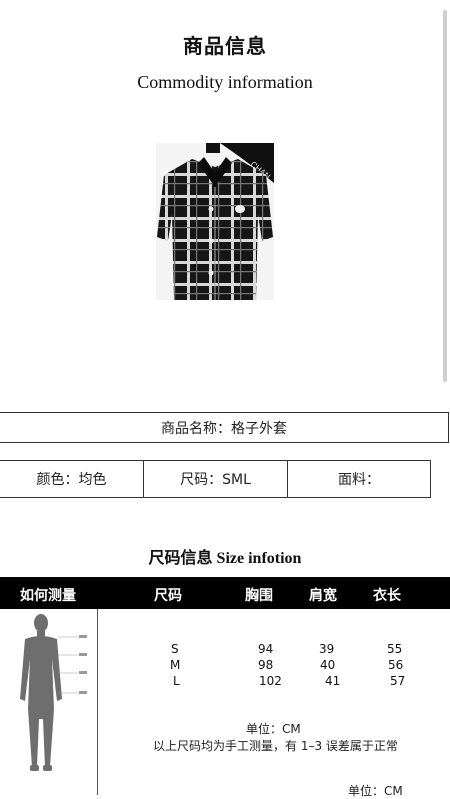 This screenshot has height=799, width=450. Describe the element at coordinates (266, 649) in the screenshot. I see `cell-chest: 94` at that location.